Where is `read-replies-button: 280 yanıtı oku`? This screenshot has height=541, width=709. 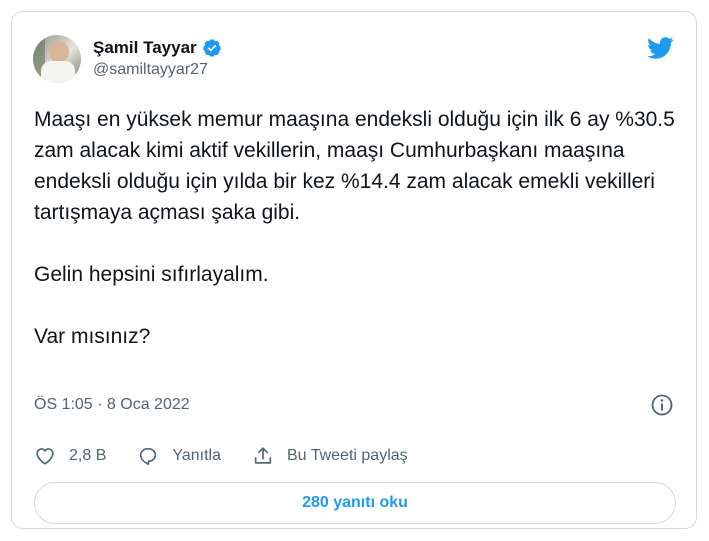
read-replies-button: 280 yanıtı oku is located at coordinates (355, 503).